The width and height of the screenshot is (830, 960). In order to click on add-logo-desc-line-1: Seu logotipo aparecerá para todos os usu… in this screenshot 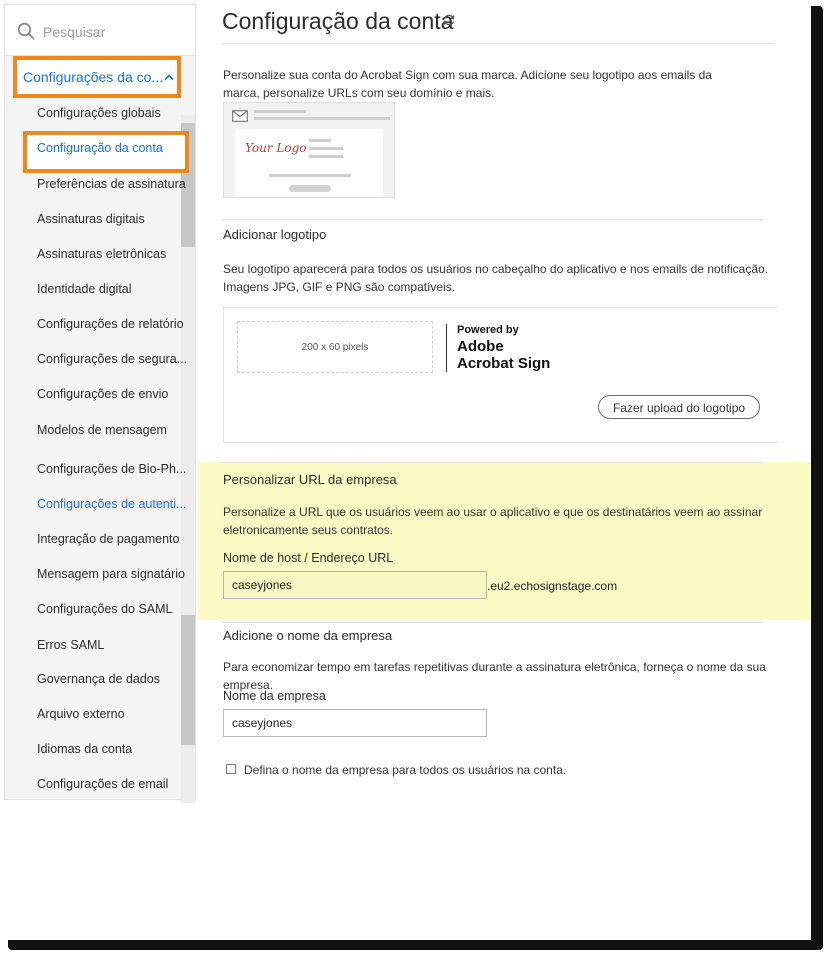, I will do `click(496, 269)`.